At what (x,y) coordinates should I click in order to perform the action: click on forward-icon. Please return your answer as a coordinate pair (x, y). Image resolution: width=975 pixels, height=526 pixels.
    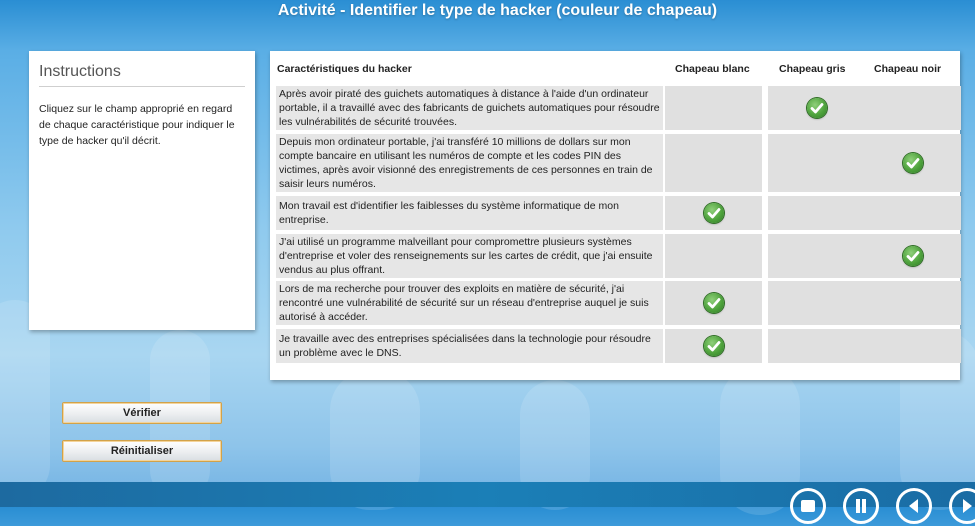
    Looking at the image, I should click on (962, 506).